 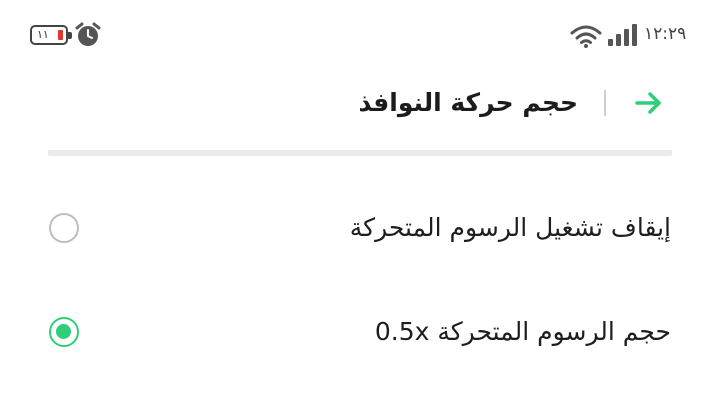 I want to click on battery-level: ١١, so click(x=43, y=34).